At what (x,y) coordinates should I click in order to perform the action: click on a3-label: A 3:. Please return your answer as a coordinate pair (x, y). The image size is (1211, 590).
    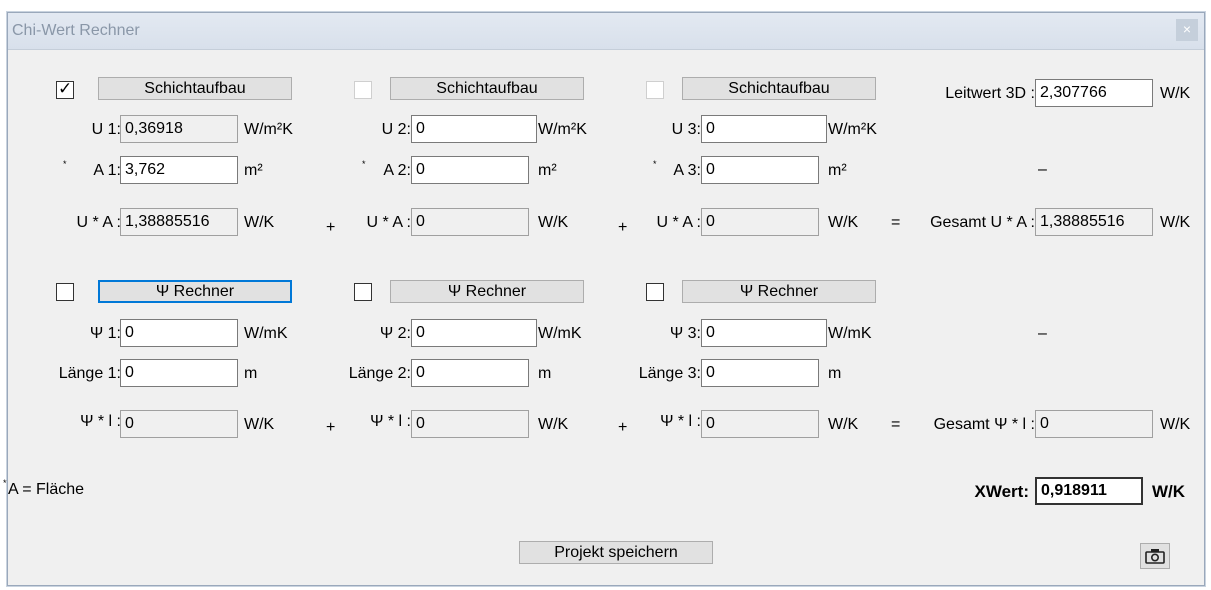
    Looking at the image, I should click on (687, 170).